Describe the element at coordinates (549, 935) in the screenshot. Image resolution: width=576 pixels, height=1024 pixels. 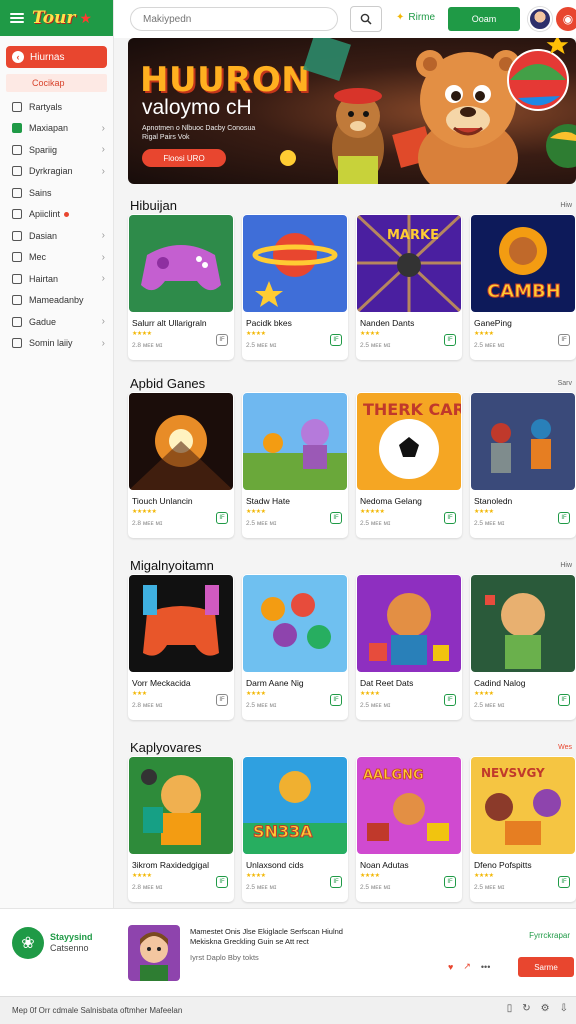
I see `footer-link: Fyrrckrapar` at that location.